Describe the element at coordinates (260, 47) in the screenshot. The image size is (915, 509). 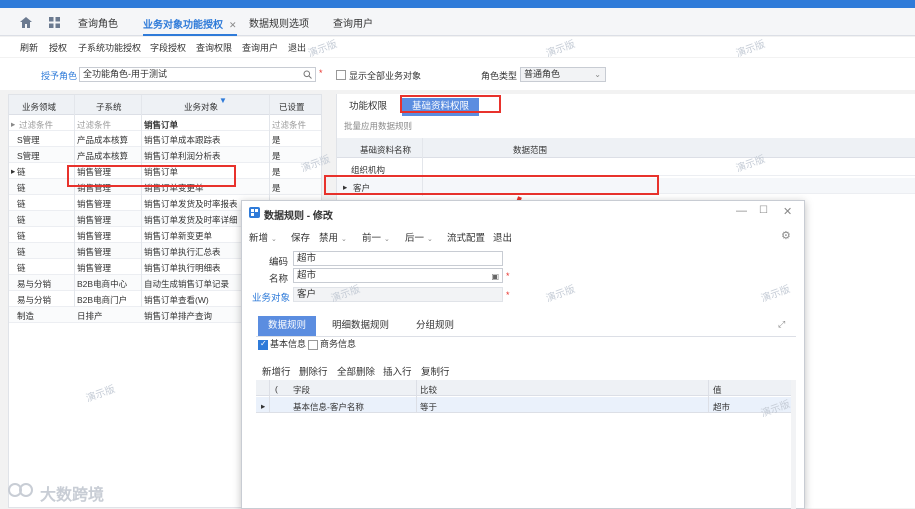
I see `query-user-button: 查询用户` at that location.